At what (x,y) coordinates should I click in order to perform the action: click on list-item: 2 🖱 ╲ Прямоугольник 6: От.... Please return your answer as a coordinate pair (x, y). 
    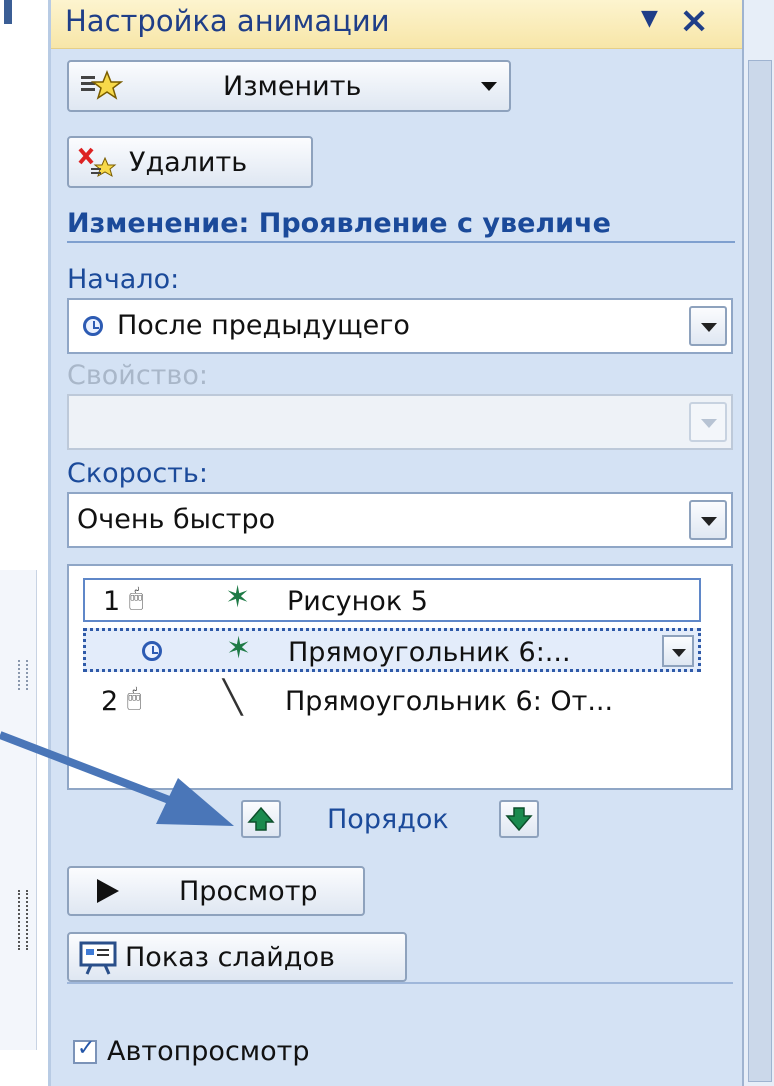
    Looking at the image, I should click on (392, 701).